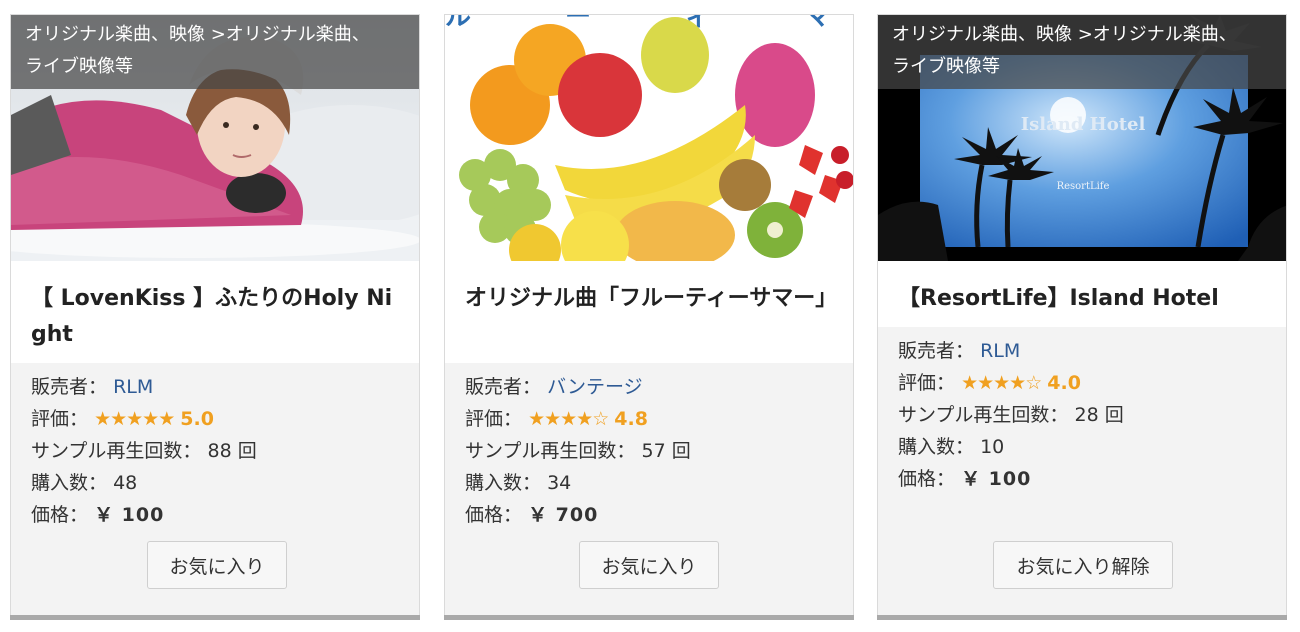 The width and height of the screenshot is (1300, 632). Describe the element at coordinates (125, 483) in the screenshot. I see `purchases-value: 48` at that location.